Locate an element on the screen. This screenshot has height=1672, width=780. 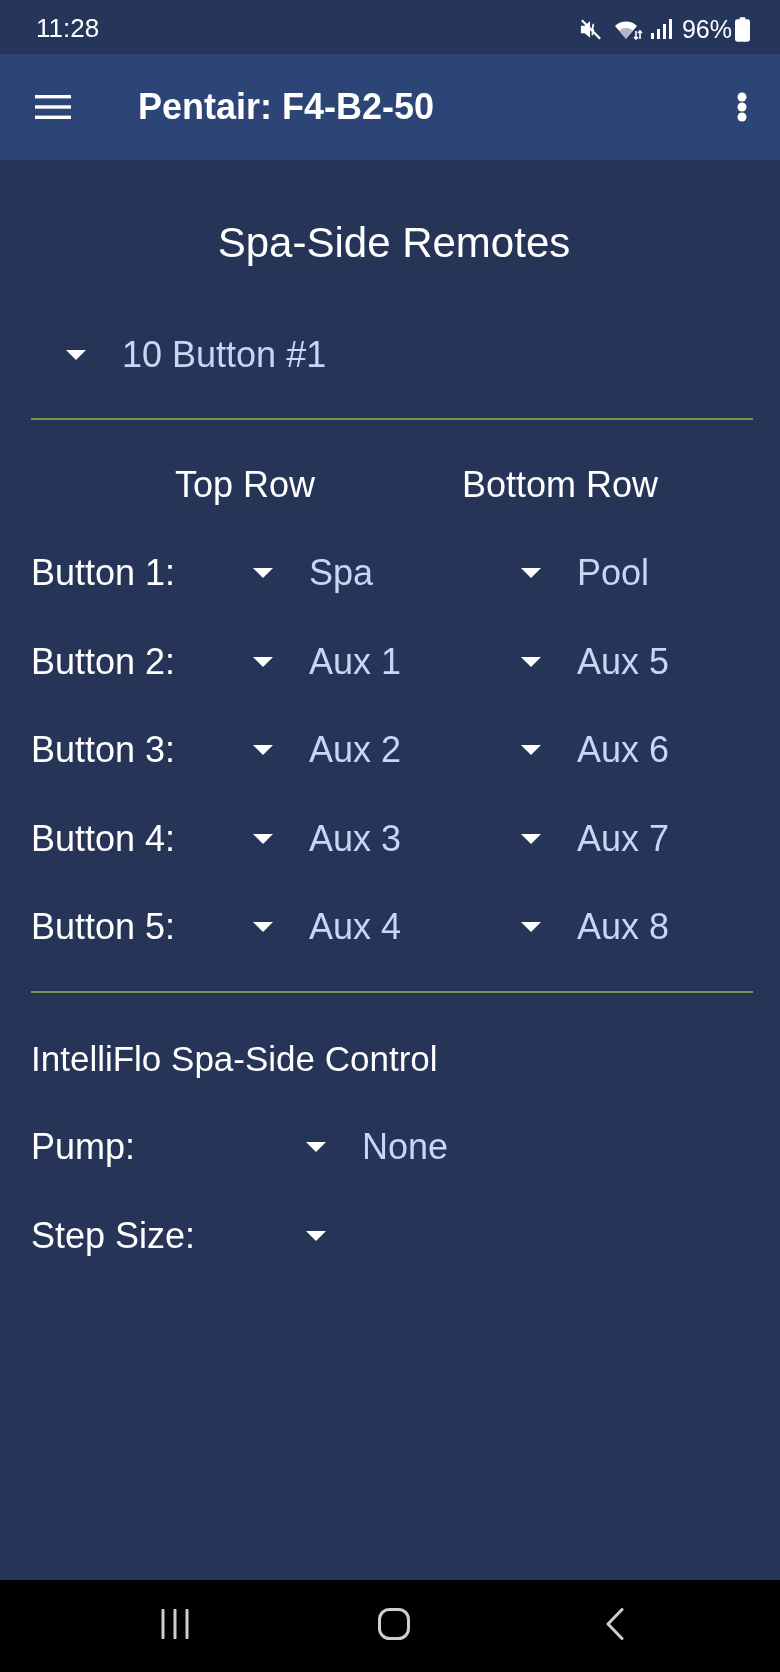
back-icon is located at coordinates (615, 1624).